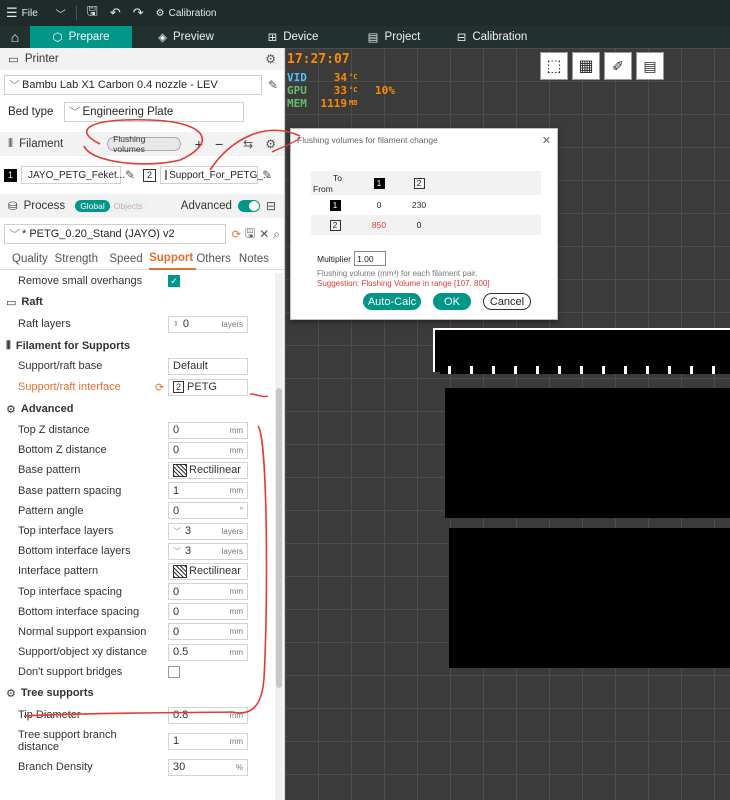  Describe the element at coordinates (142, 693) in the screenshot. I see `tree-supports-group-header: ⚙ Tree supports` at that location.